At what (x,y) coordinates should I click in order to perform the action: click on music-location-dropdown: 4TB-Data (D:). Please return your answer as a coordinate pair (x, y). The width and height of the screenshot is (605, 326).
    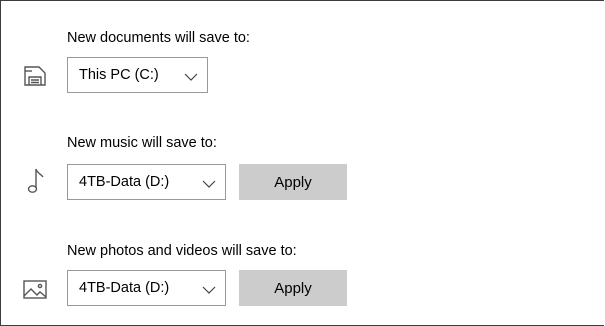
    Looking at the image, I should click on (146, 182).